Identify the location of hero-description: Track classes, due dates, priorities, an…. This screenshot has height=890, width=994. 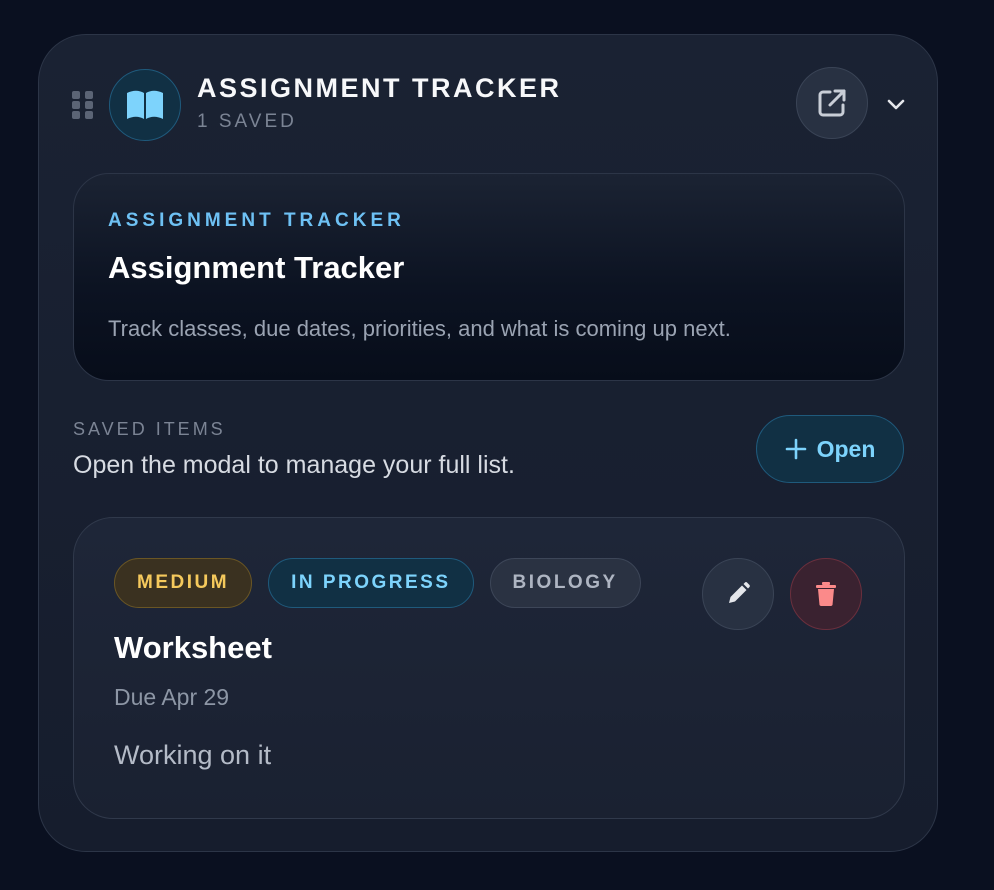
(419, 328).